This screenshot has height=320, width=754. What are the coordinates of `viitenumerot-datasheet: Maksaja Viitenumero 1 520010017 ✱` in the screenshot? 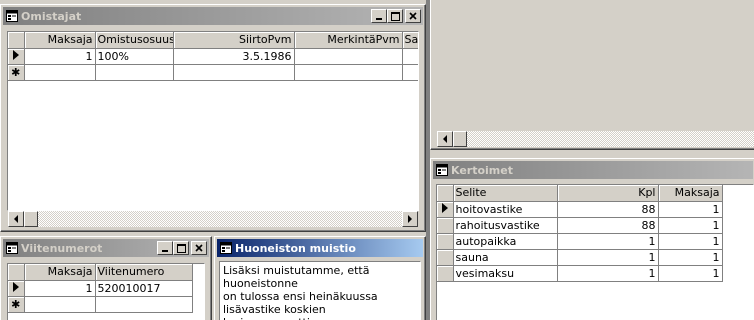 It's located at (106, 291).